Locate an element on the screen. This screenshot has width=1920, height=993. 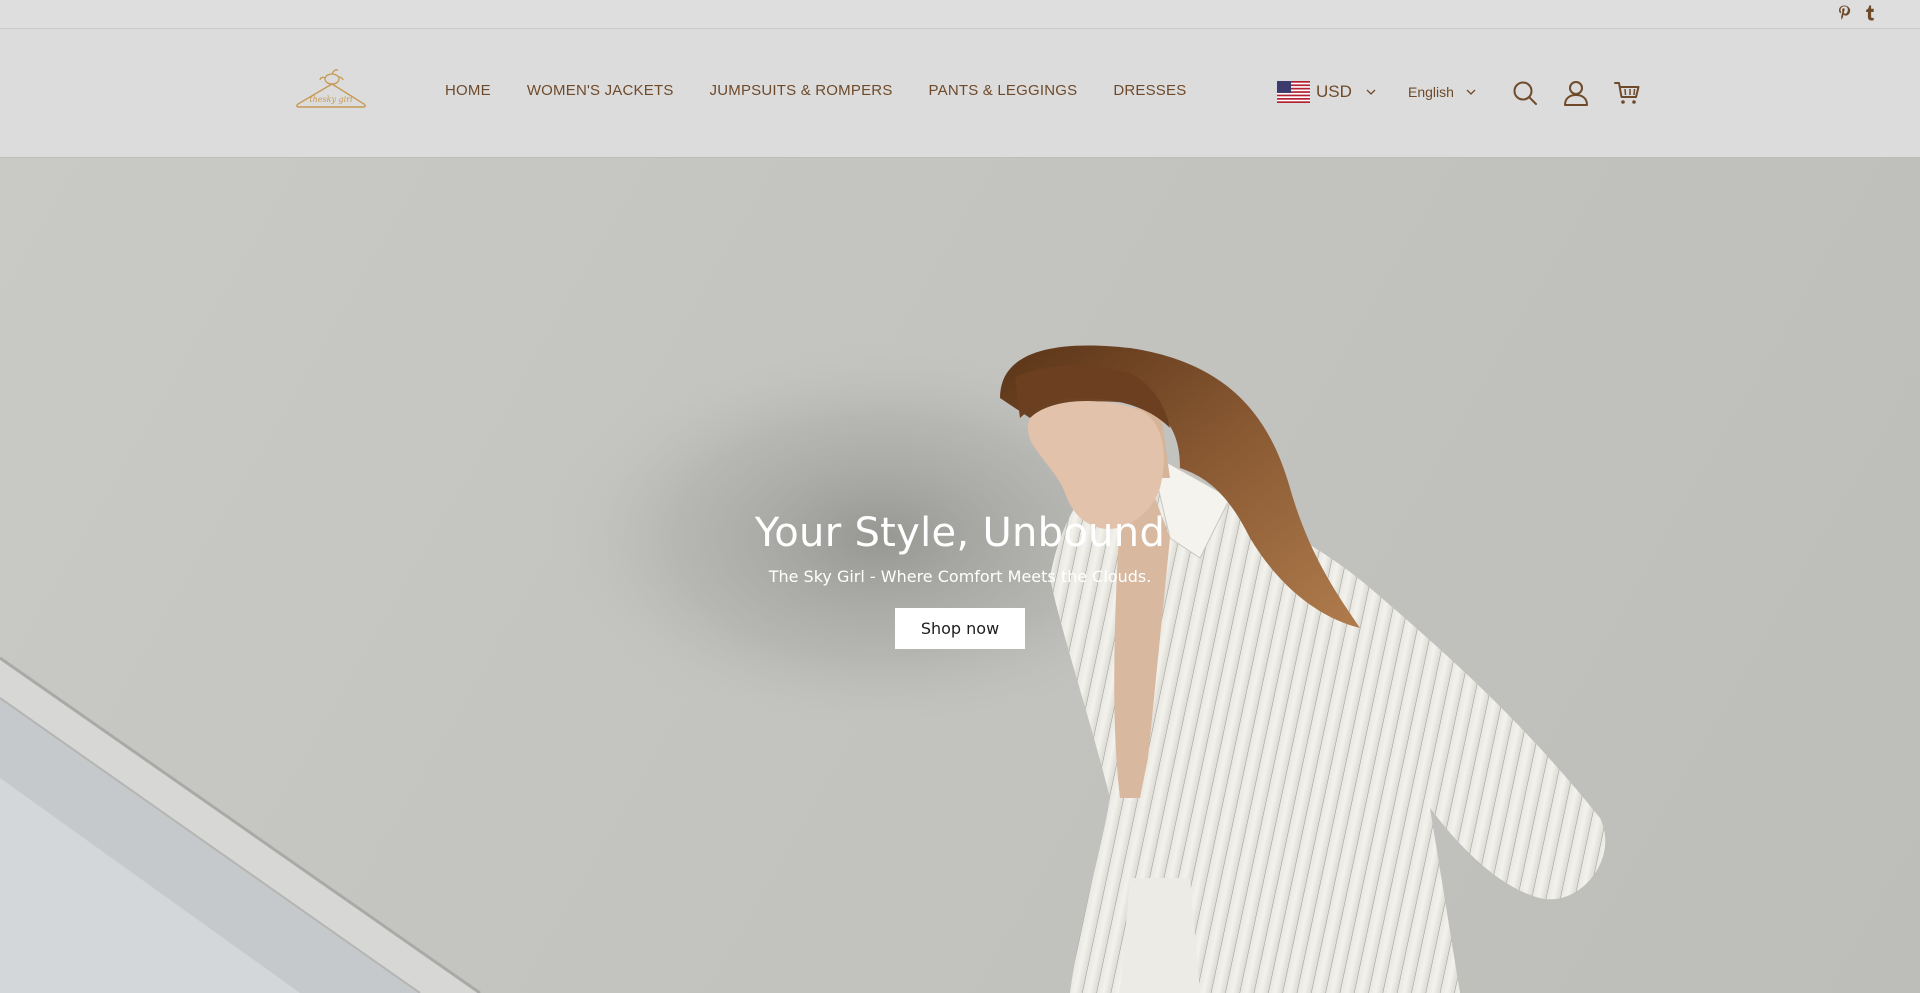
us-flag-icon is located at coordinates (1293, 92).